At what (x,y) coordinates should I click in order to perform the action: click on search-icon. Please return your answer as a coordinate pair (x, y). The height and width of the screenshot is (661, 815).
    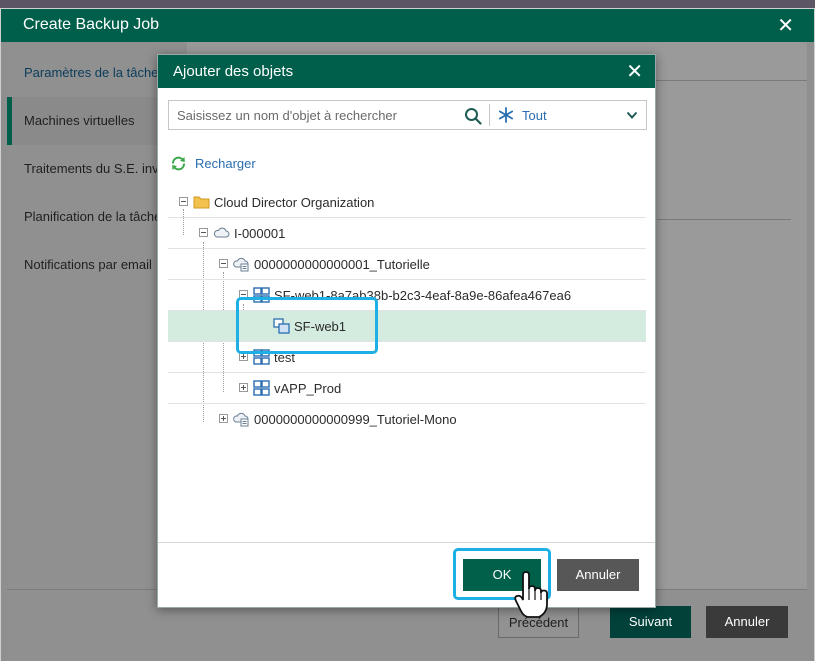
    Looking at the image, I should click on (473, 116).